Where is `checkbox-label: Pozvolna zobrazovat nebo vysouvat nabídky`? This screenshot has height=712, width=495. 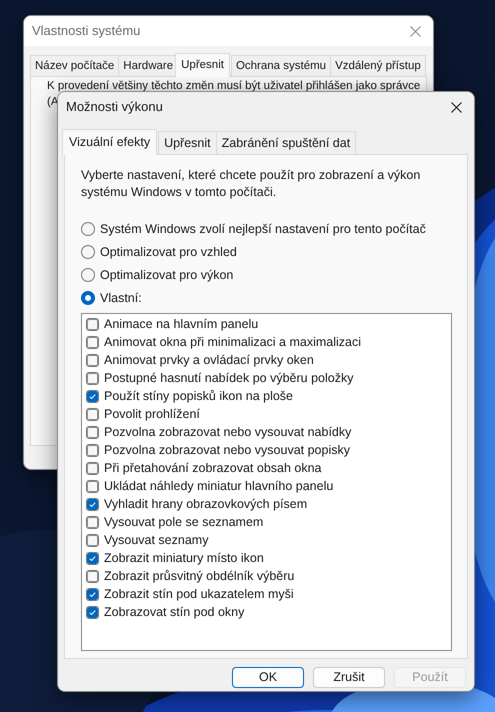
checkbox-label: Pozvolna zobrazovat nebo vysouvat nabídky is located at coordinates (228, 432).